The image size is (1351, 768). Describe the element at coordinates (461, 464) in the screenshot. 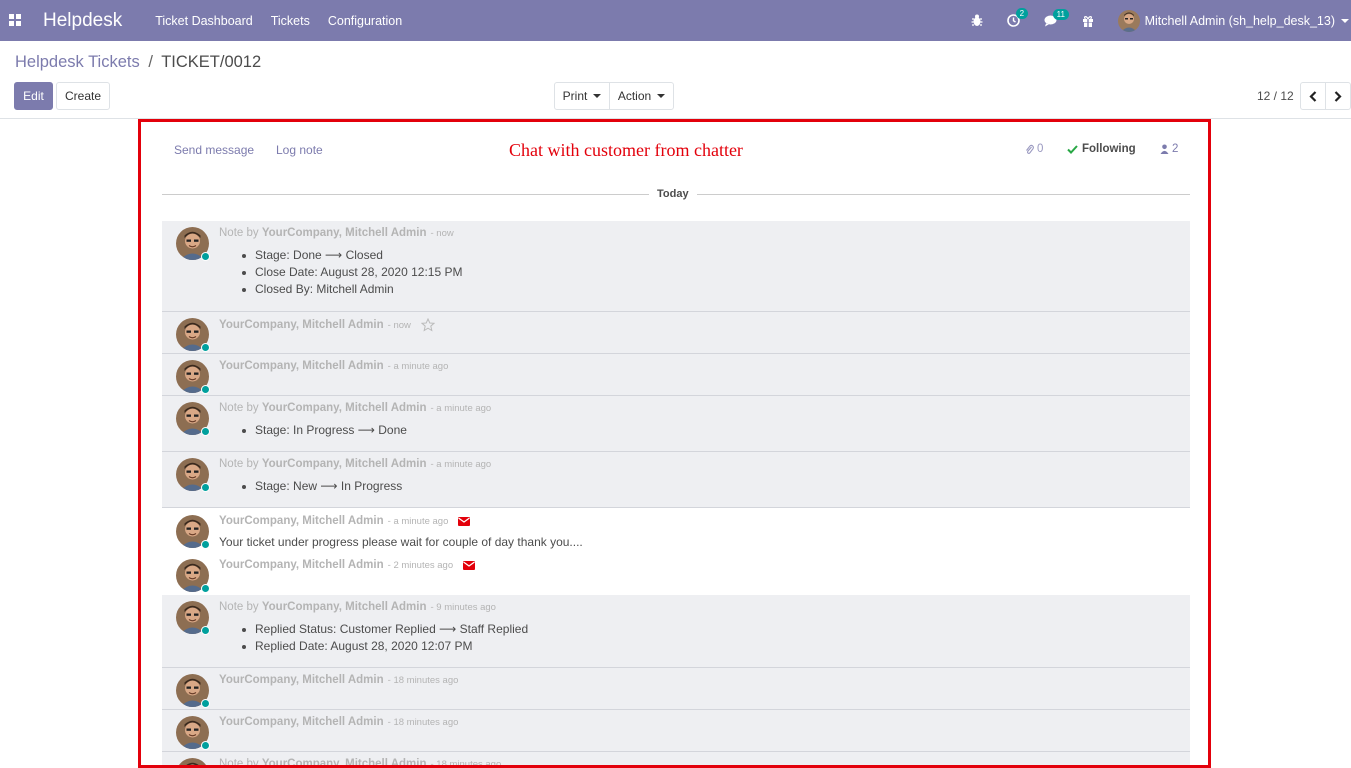

I see `message-date: - a minute ago` at that location.